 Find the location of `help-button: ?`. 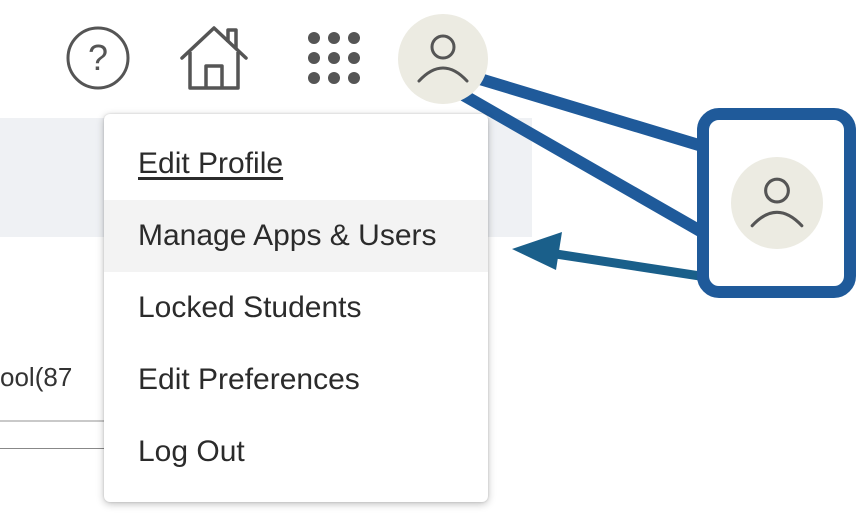

help-button: ? is located at coordinates (98, 58).